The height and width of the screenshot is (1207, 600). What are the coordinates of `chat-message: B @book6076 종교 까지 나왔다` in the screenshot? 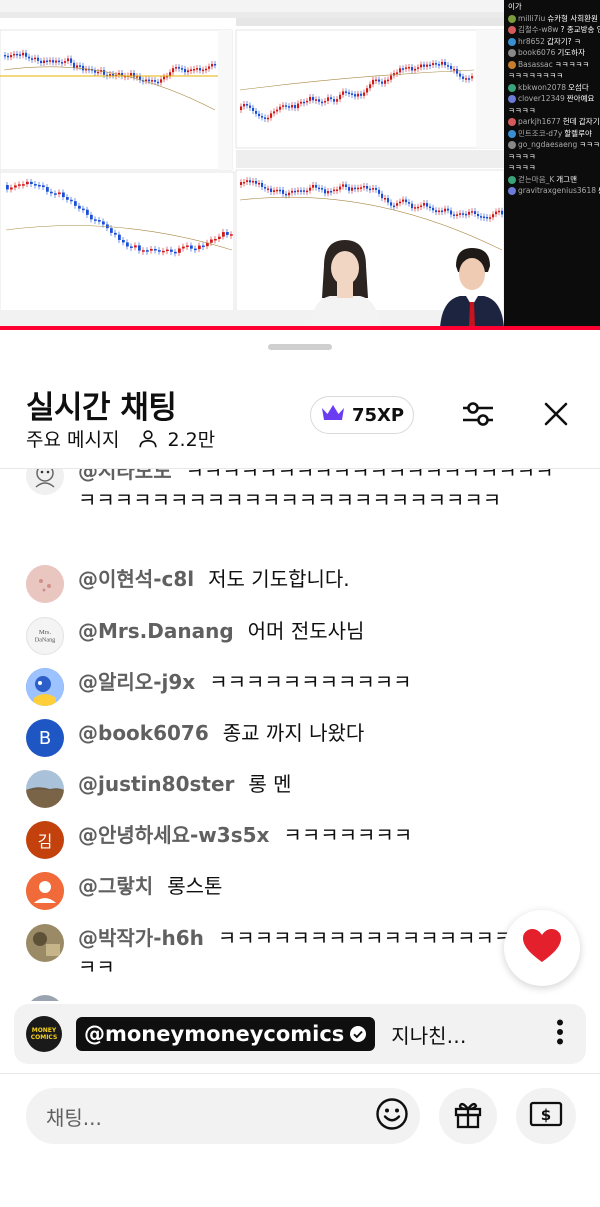 It's located at (296, 738).